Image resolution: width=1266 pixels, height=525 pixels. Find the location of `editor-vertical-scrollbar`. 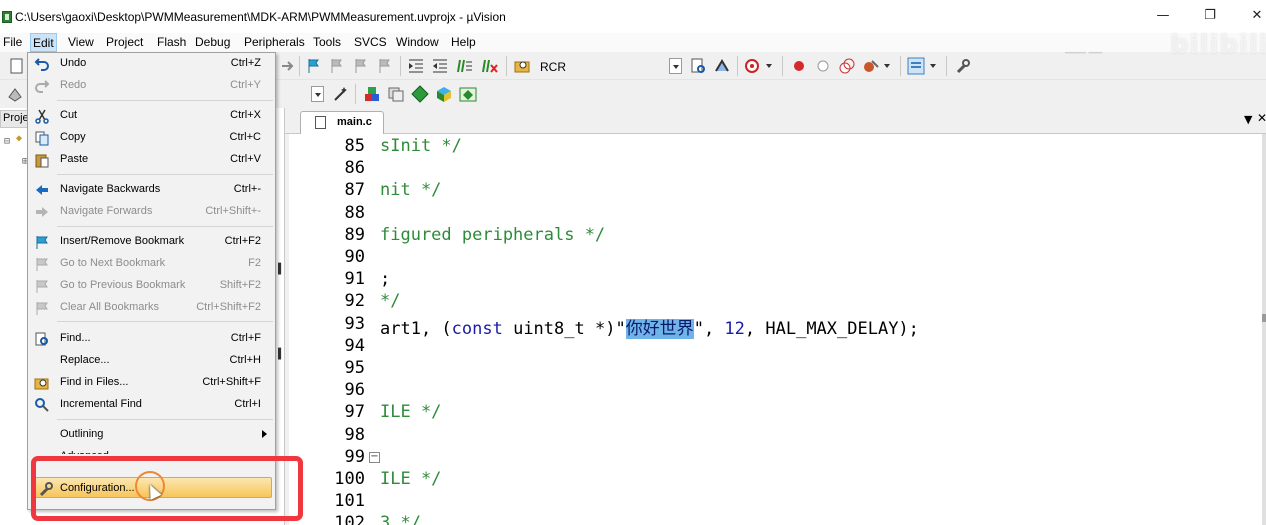

editor-vertical-scrollbar is located at coordinates (1264, 329).